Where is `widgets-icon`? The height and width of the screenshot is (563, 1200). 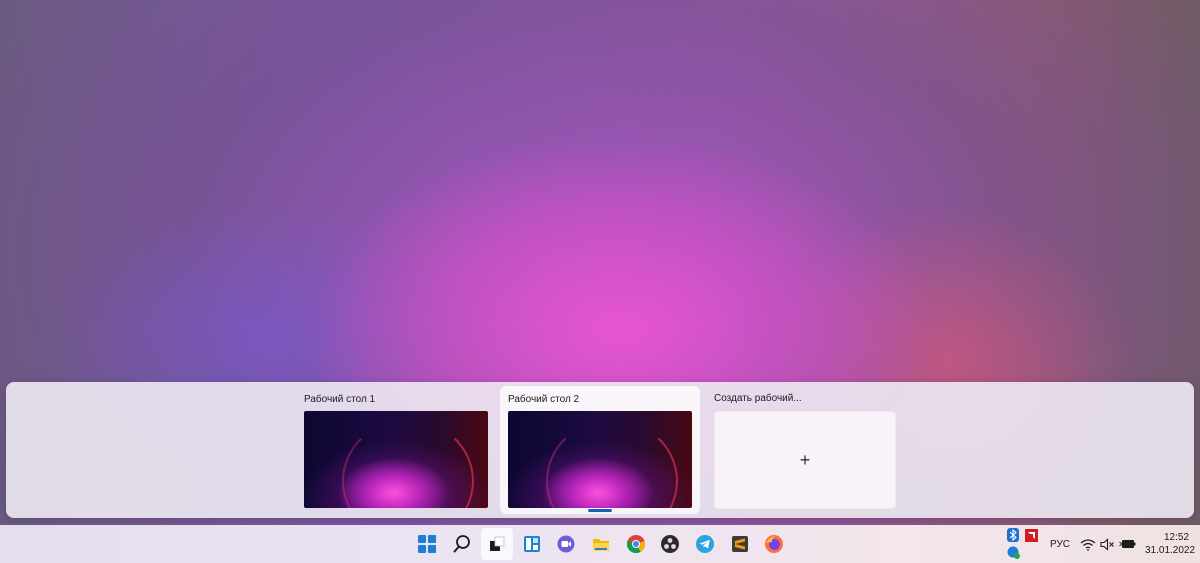 widgets-icon is located at coordinates (532, 544).